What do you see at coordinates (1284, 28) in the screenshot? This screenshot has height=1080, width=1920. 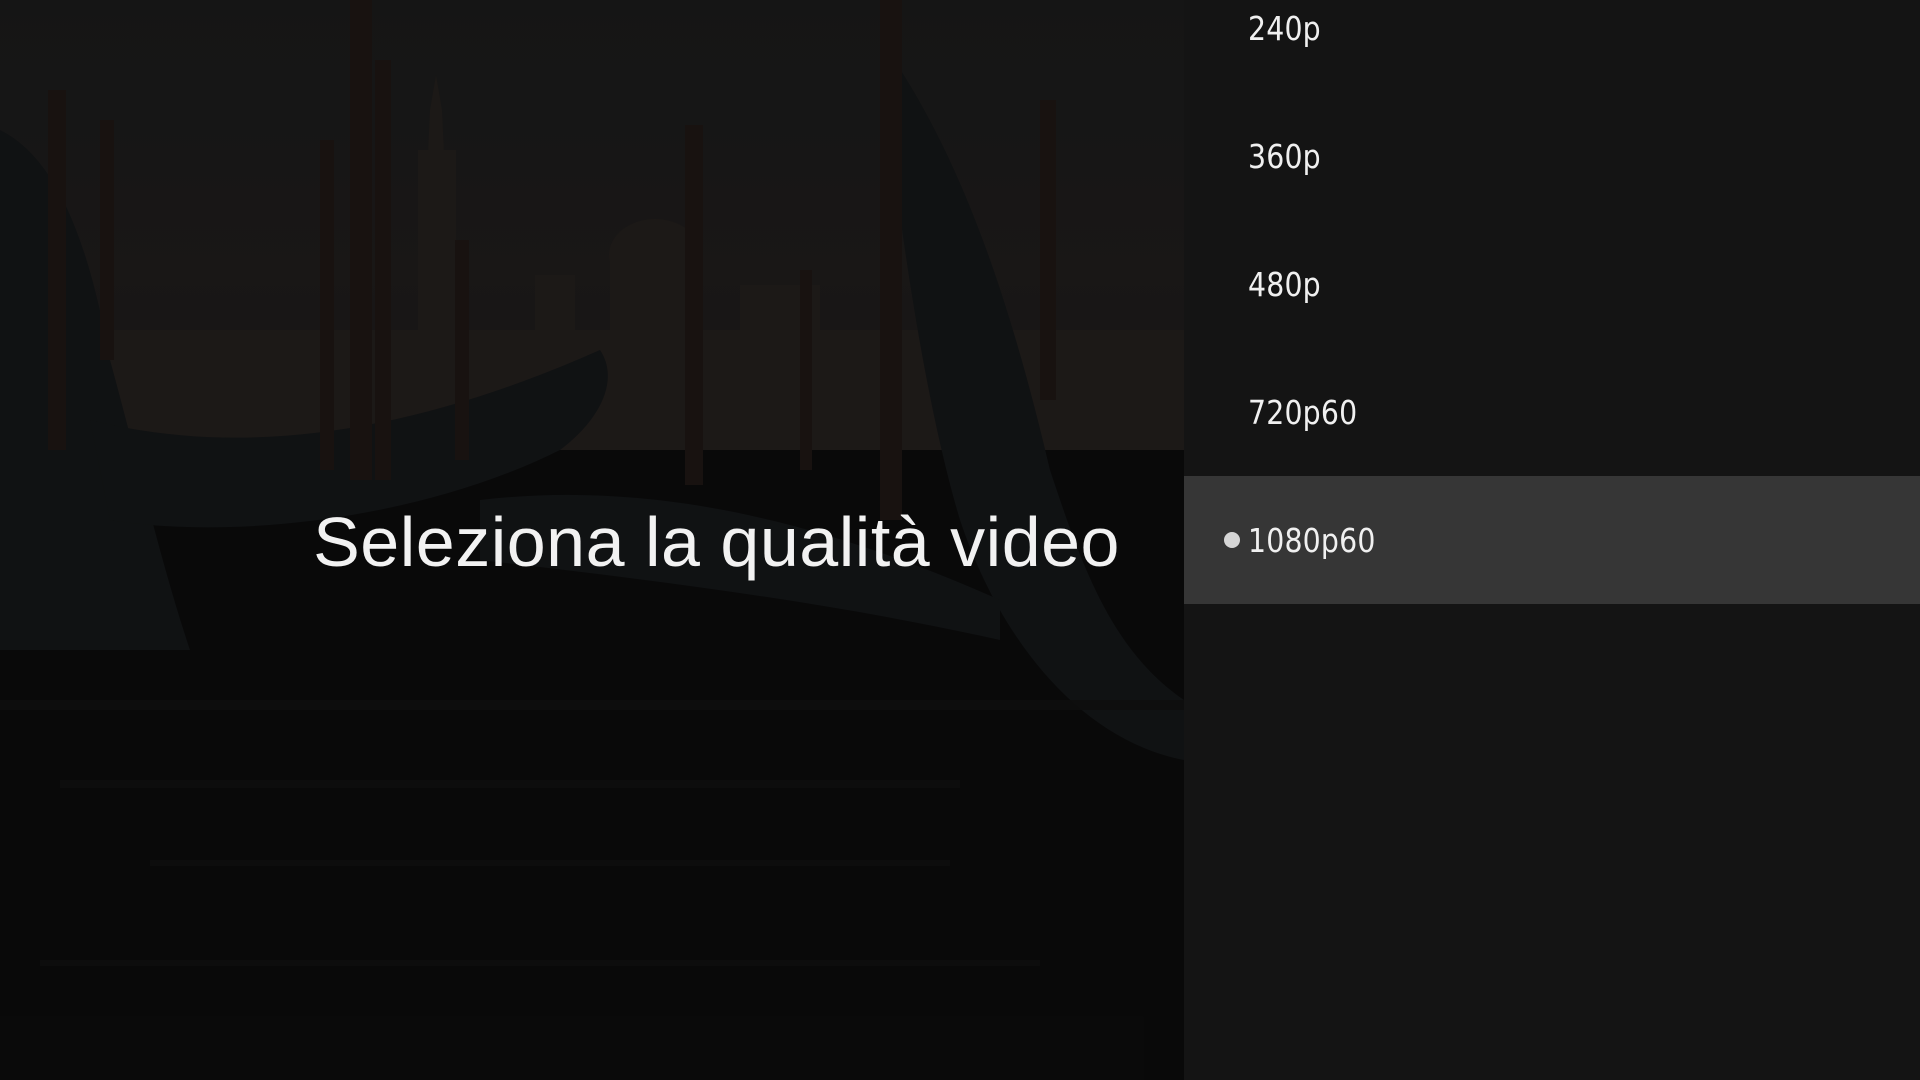 I see `quality-option-label: 240p` at bounding box center [1284, 28].